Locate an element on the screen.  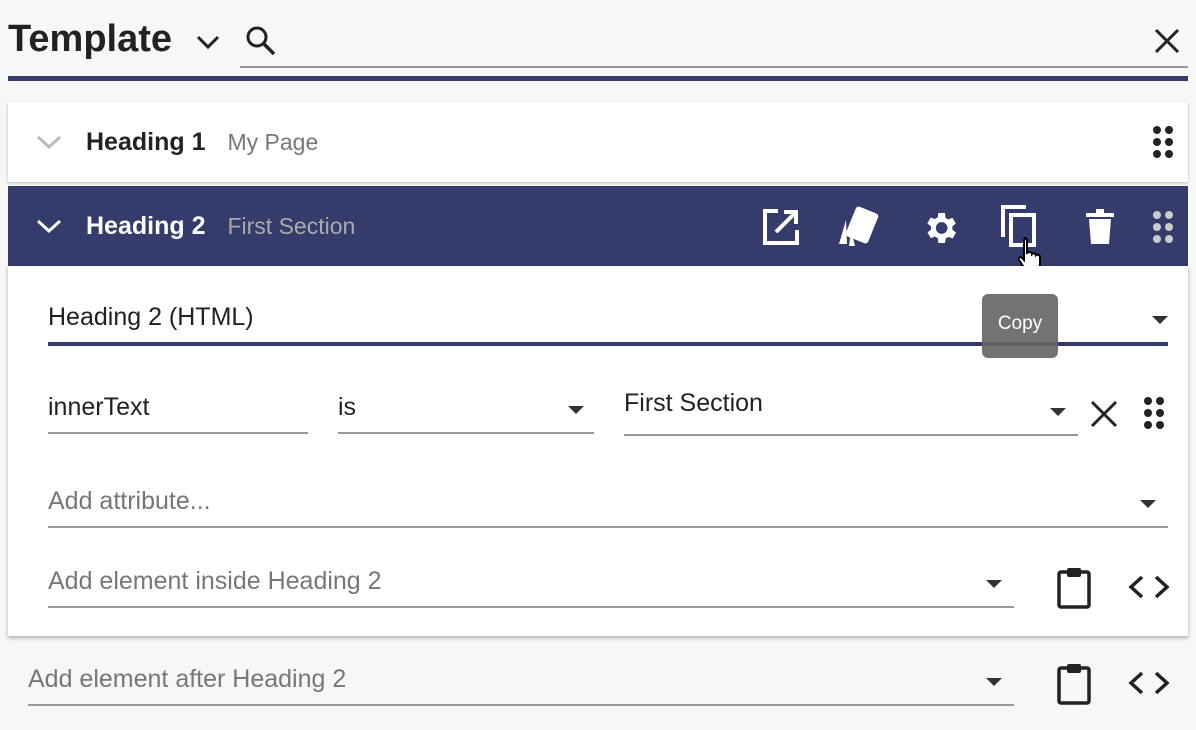
element-row-heading-1: Heading 1 My Page is located at coordinates (598, 142).